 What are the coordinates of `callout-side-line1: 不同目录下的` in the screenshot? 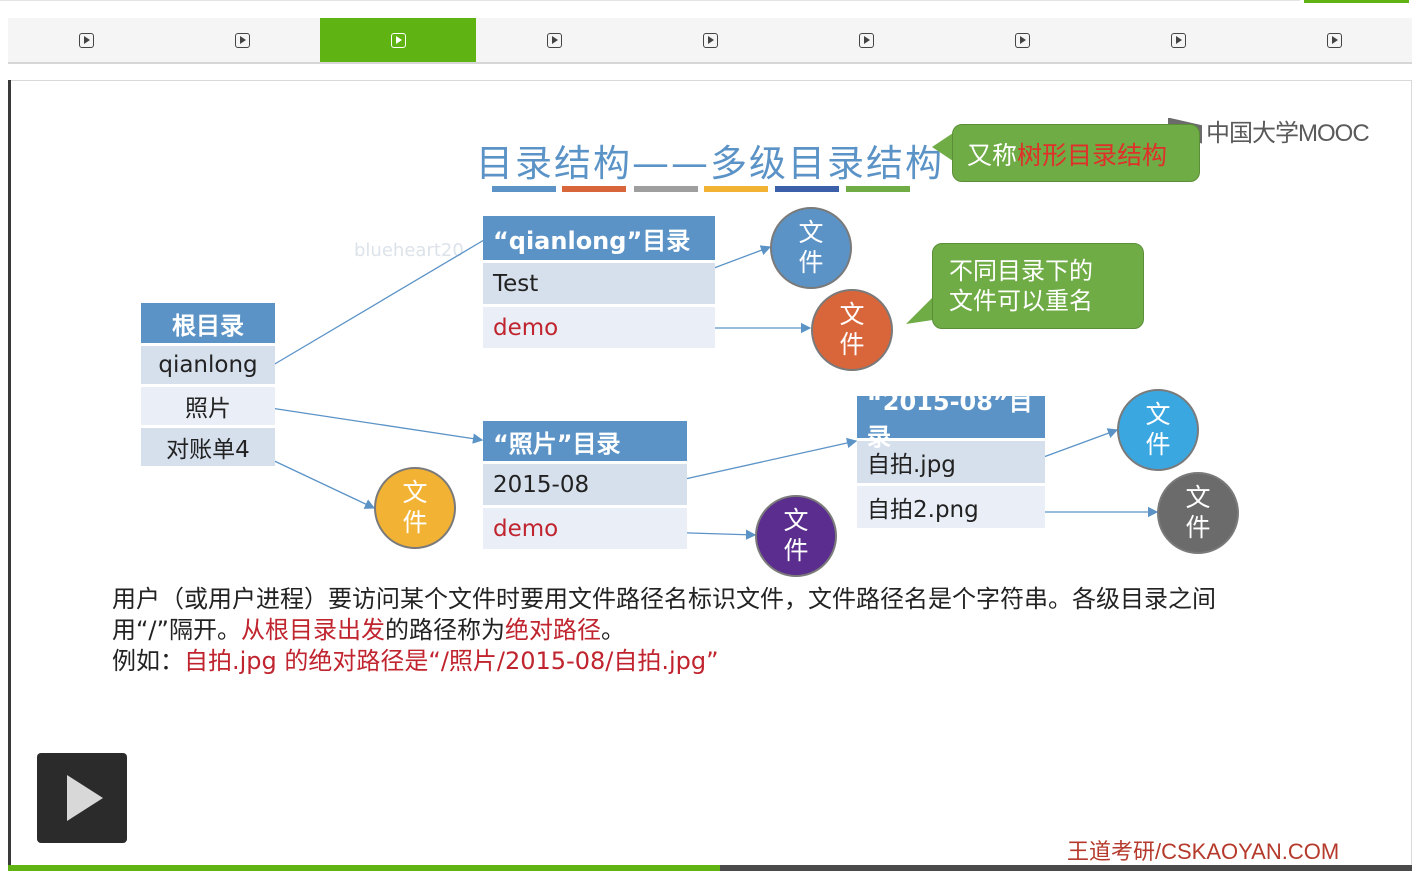 It's located at (1021, 271).